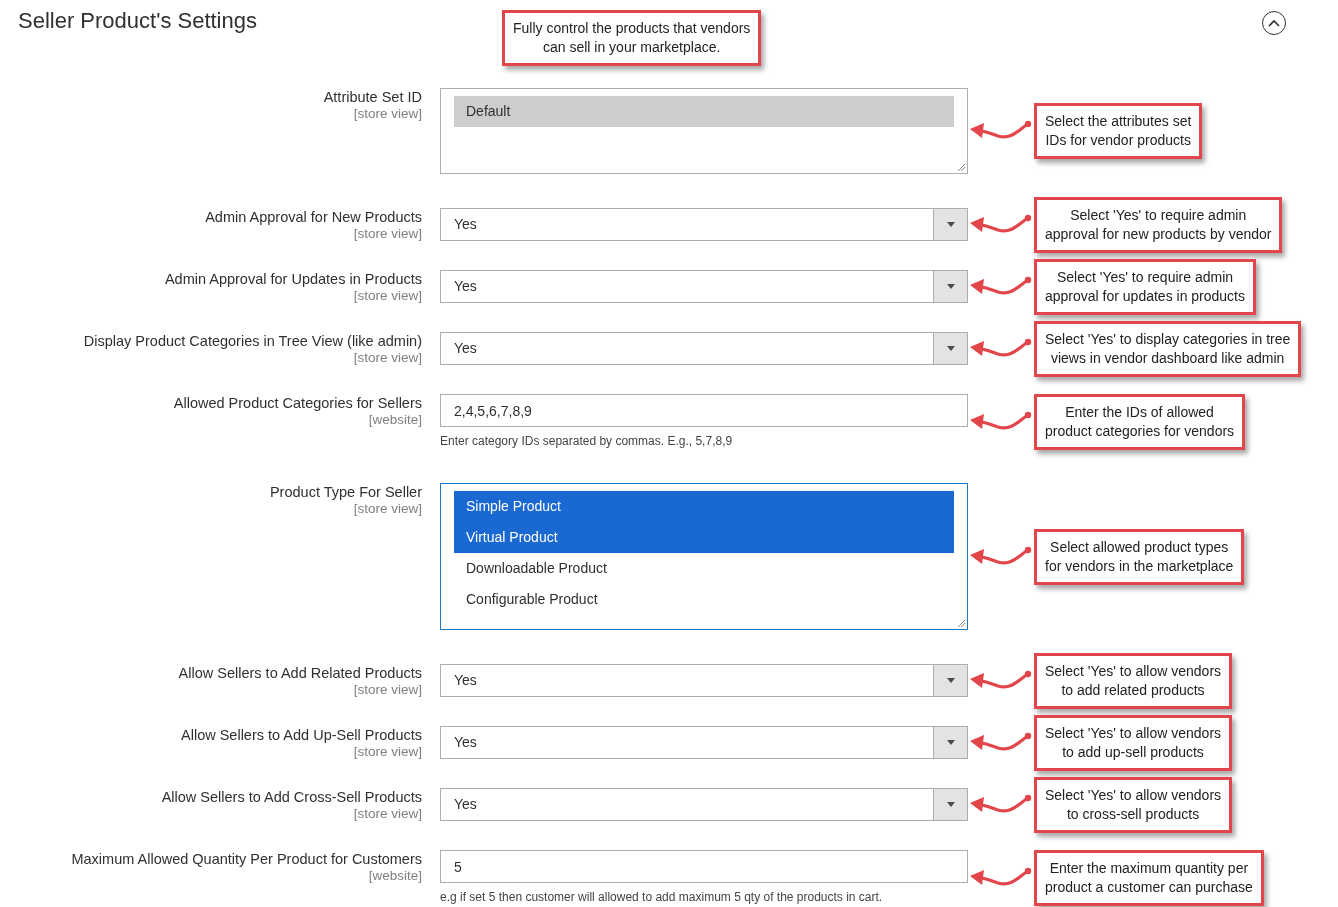  Describe the element at coordinates (632, 38) in the screenshot. I see `callout-note: Fully control the products that vendors can sell in your marketplace.` at that location.